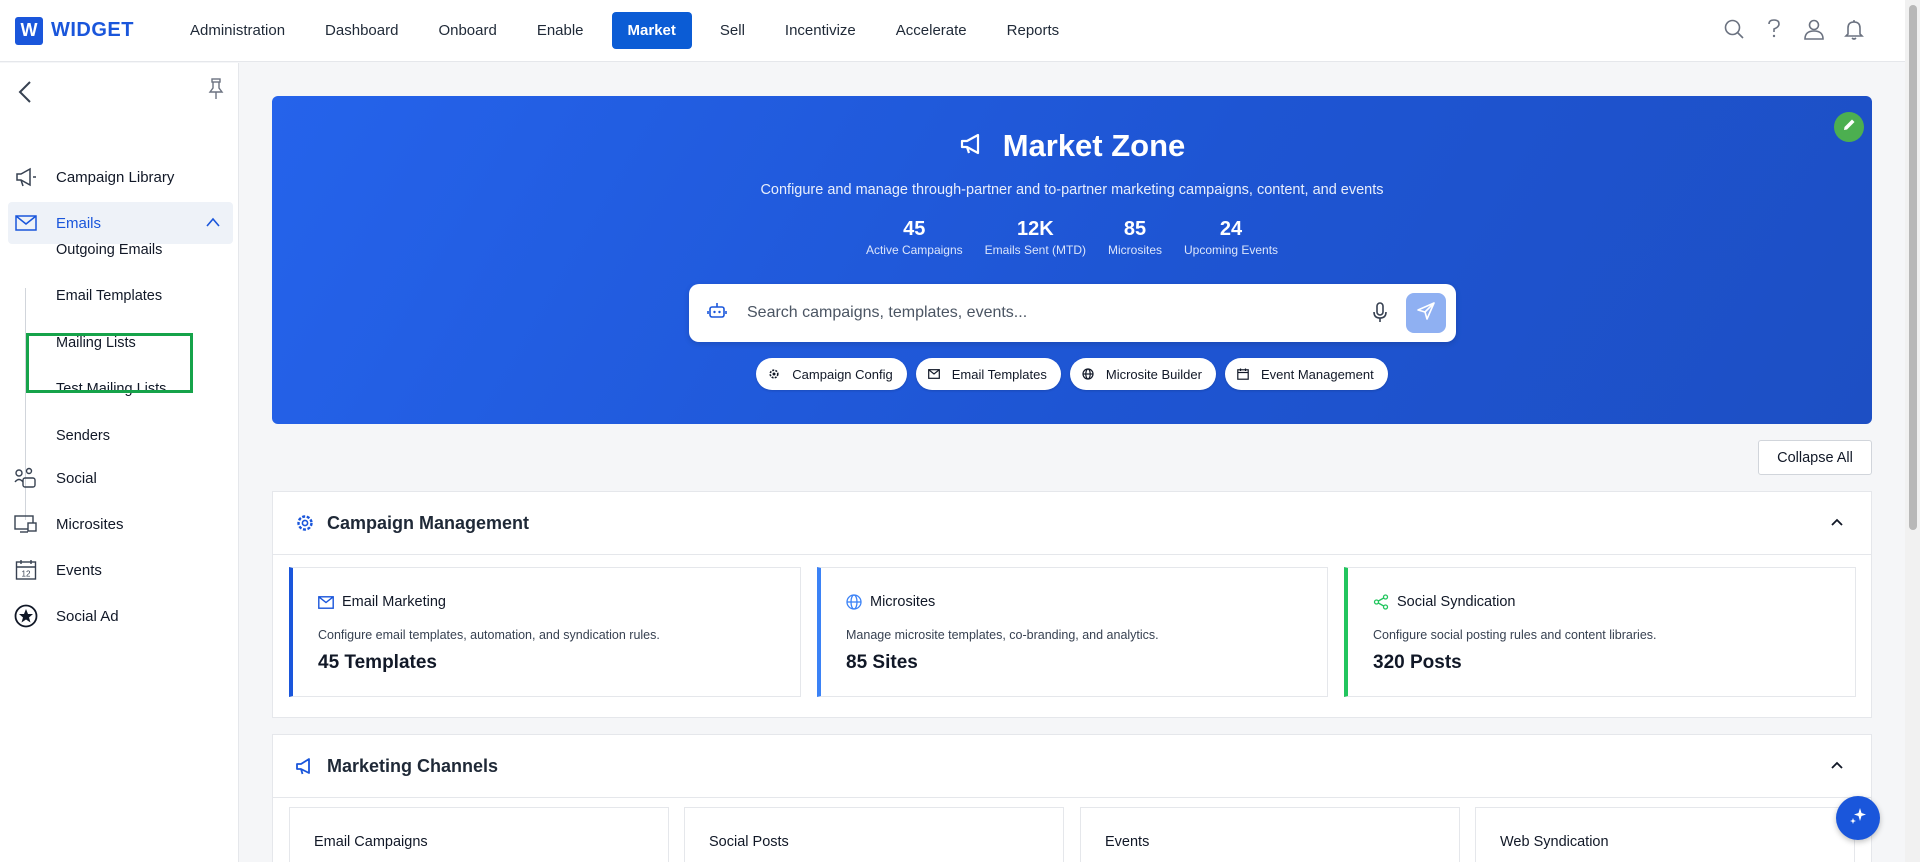 The width and height of the screenshot is (1920, 862). What do you see at coordinates (377, 662) in the screenshot?
I see `card-value: 45 Templates` at bounding box center [377, 662].